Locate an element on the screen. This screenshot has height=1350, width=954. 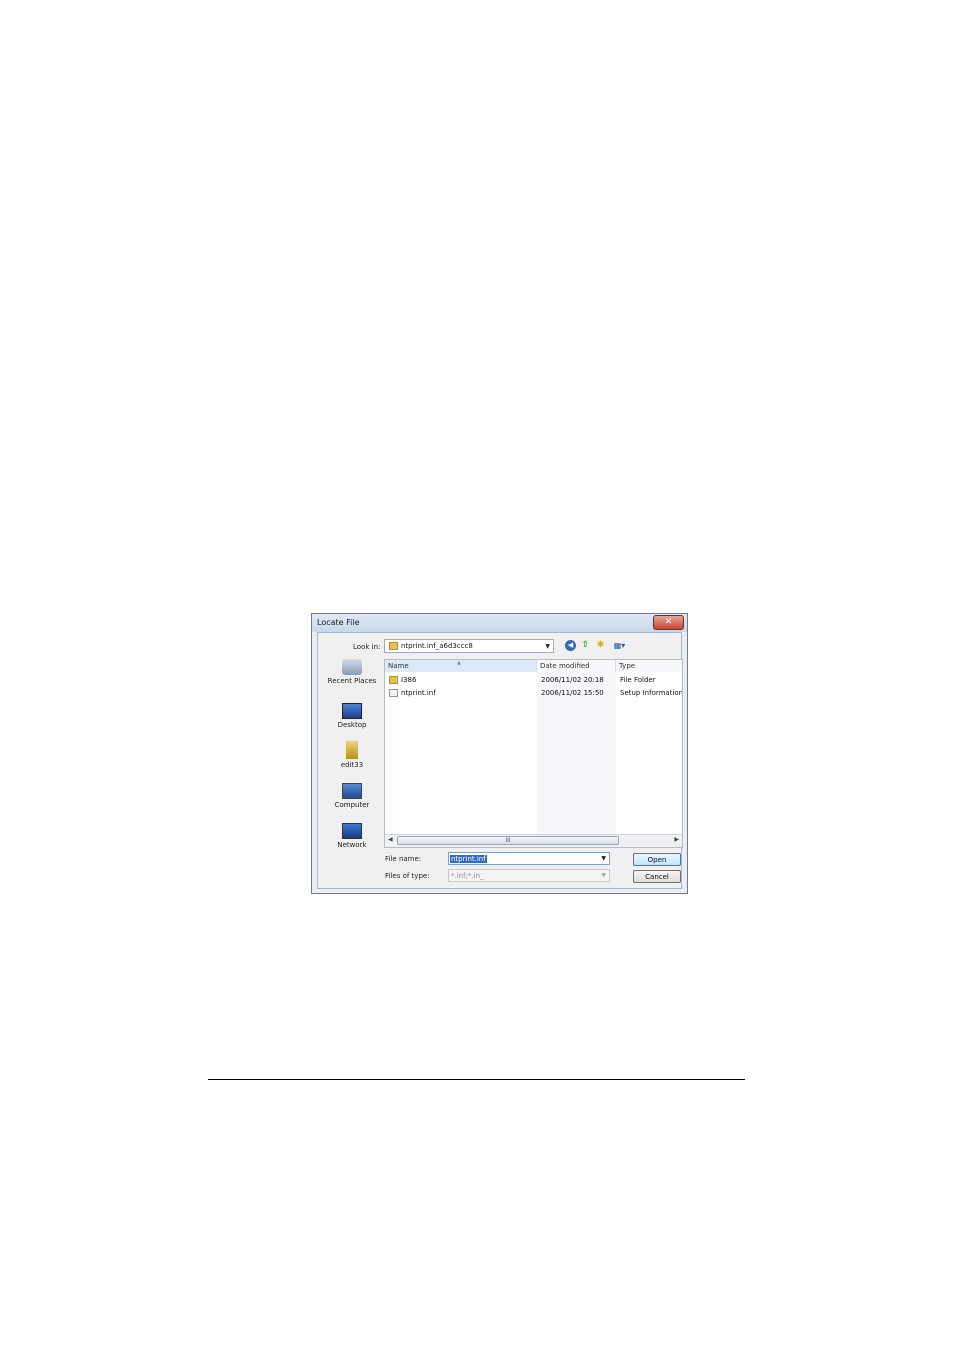
new-folder-icon: ✱ is located at coordinates (600, 645).